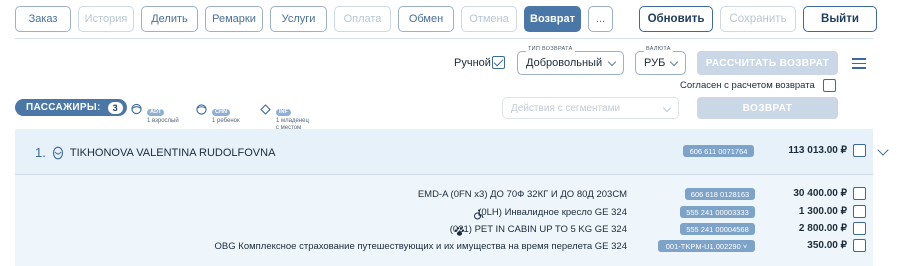 The image size is (900, 266). What do you see at coordinates (265, 109) in the screenshot?
I see `infant-icon` at bounding box center [265, 109].